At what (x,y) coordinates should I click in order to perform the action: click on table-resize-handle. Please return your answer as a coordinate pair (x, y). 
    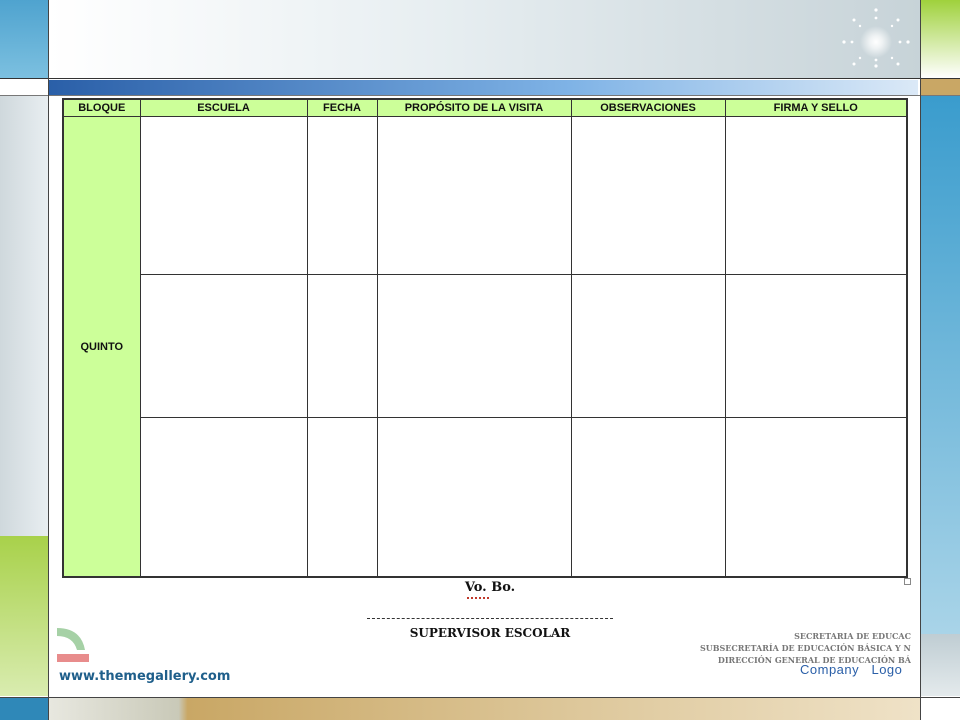
    Looking at the image, I should click on (907, 581).